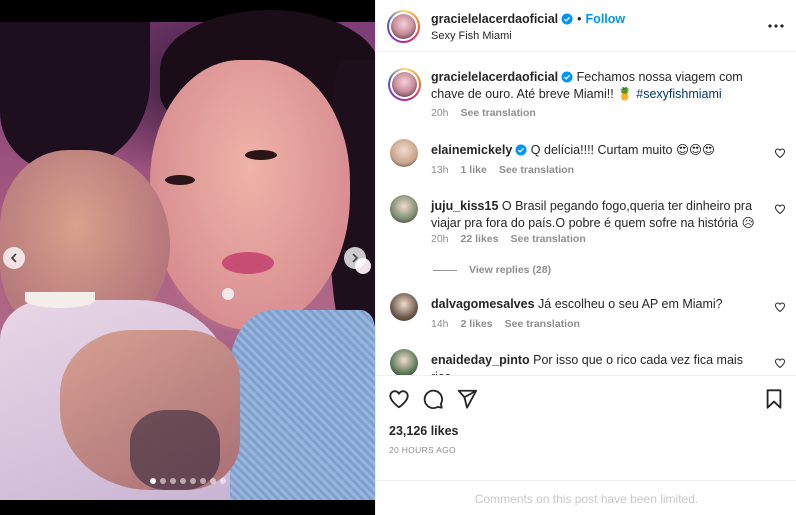 The height and width of the screenshot is (515, 796). What do you see at coordinates (630, 304) in the screenshot?
I see `comment-text: Já escolheu o seu AP em Miami?` at bounding box center [630, 304].